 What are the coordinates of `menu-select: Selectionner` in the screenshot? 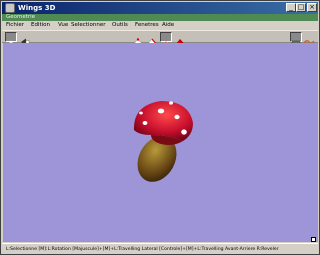 It's located at (88, 25).